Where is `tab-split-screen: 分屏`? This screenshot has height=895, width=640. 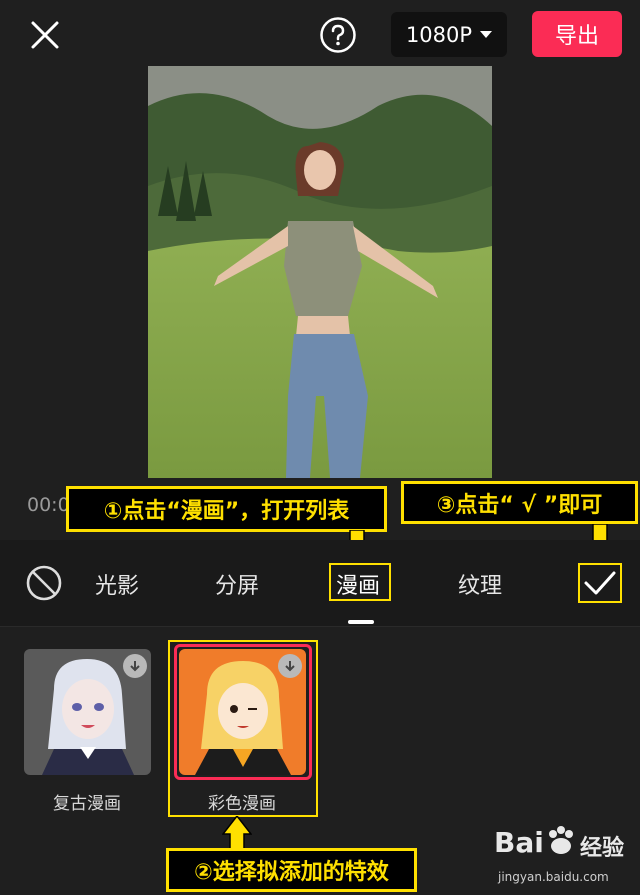
tab-split-screen: 分屏 is located at coordinates (237, 584).